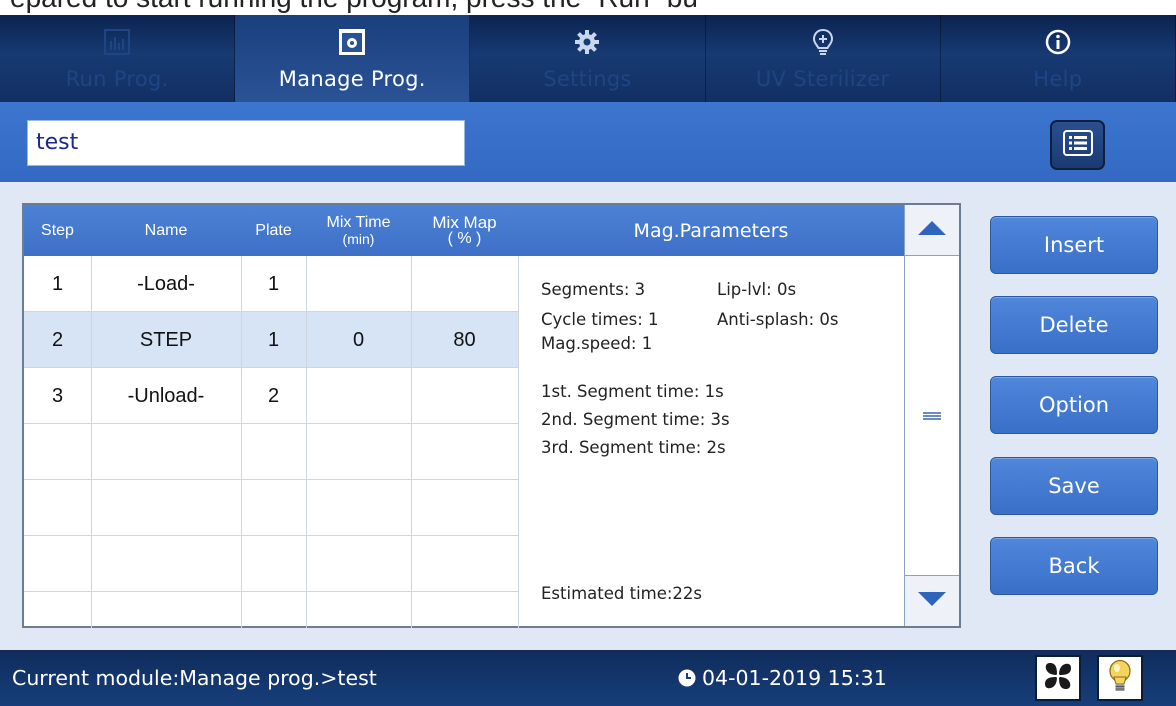  What do you see at coordinates (1058, 58) in the screenshot?
I see `tab-help: Help` at bounding box center [1058, 58].